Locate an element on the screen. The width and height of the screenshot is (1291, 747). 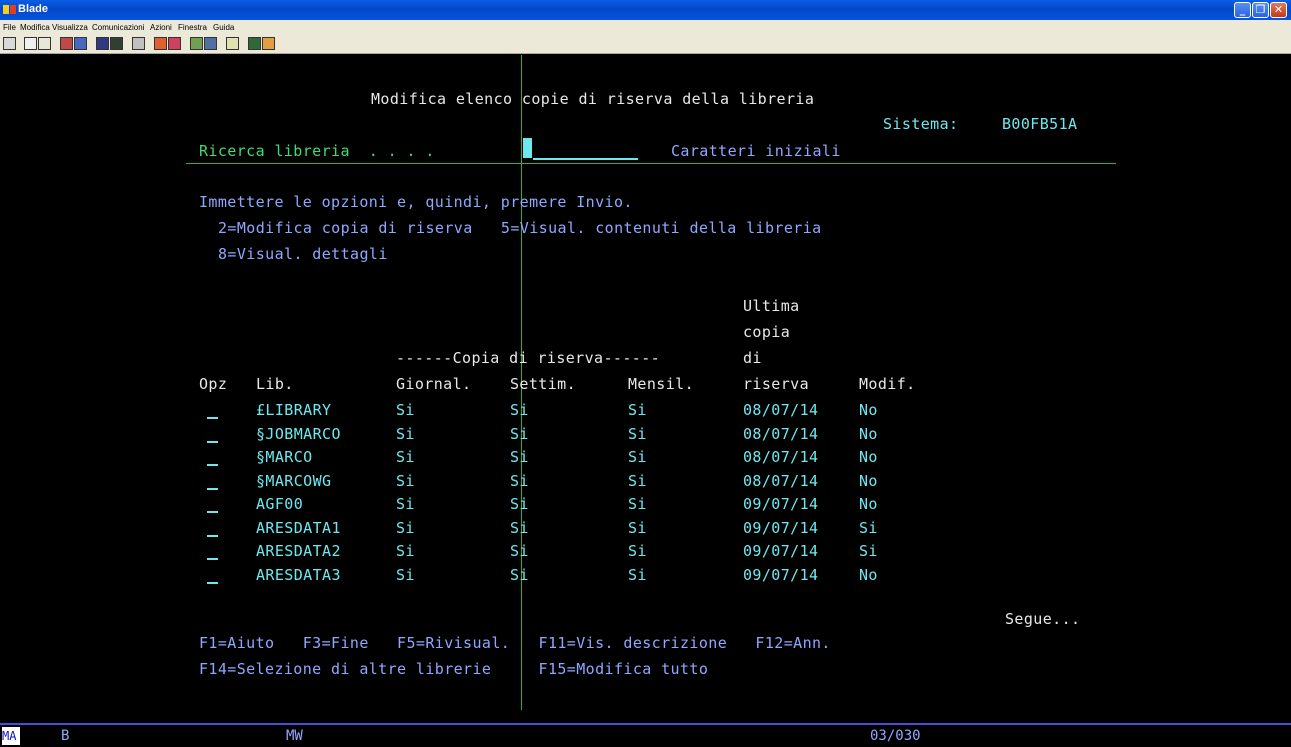
header-last-1: Ultima is located at coordinates (771, 306).